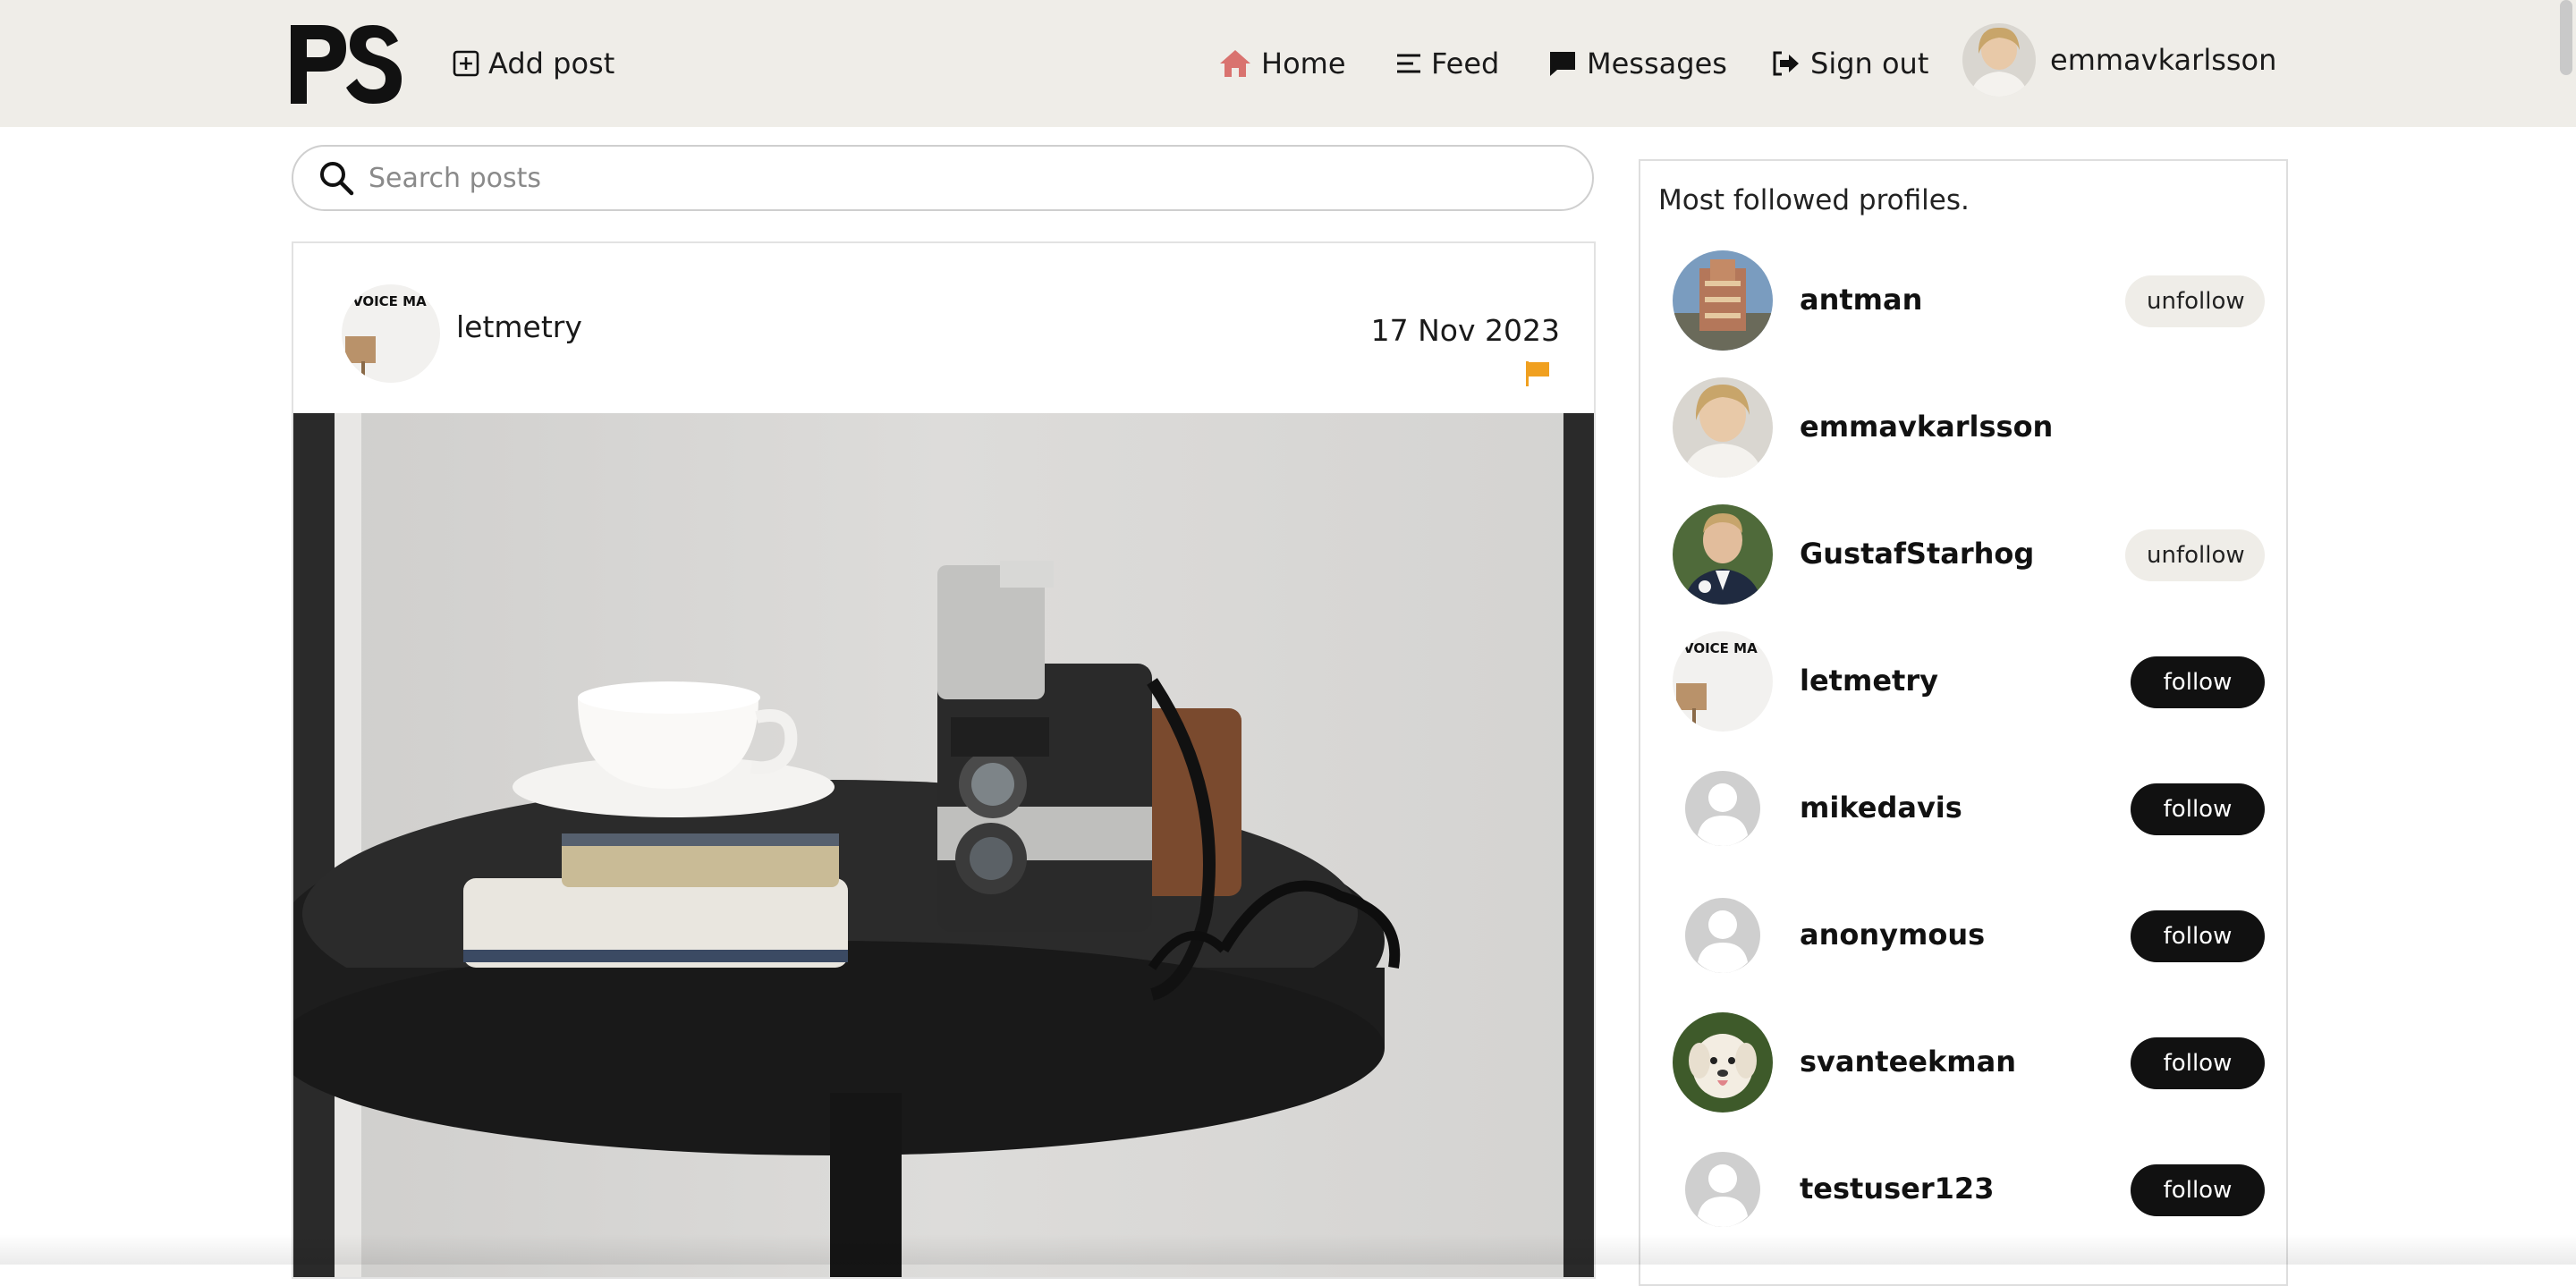  Describe the element at coordinates (1963, 812) in the screenshot. I see `profile-row: mikedavis follow` at that location.